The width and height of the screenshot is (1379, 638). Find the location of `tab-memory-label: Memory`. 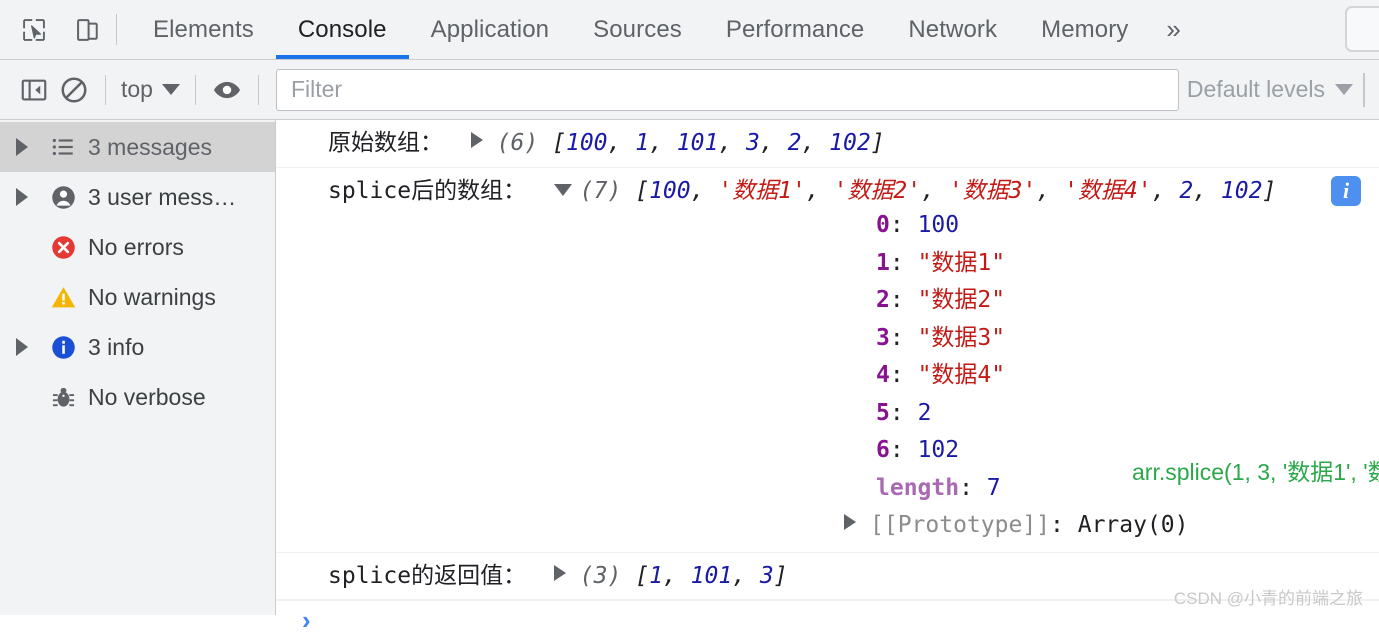

tab-memory-label: Memory is located at coordinates (1085, 29).